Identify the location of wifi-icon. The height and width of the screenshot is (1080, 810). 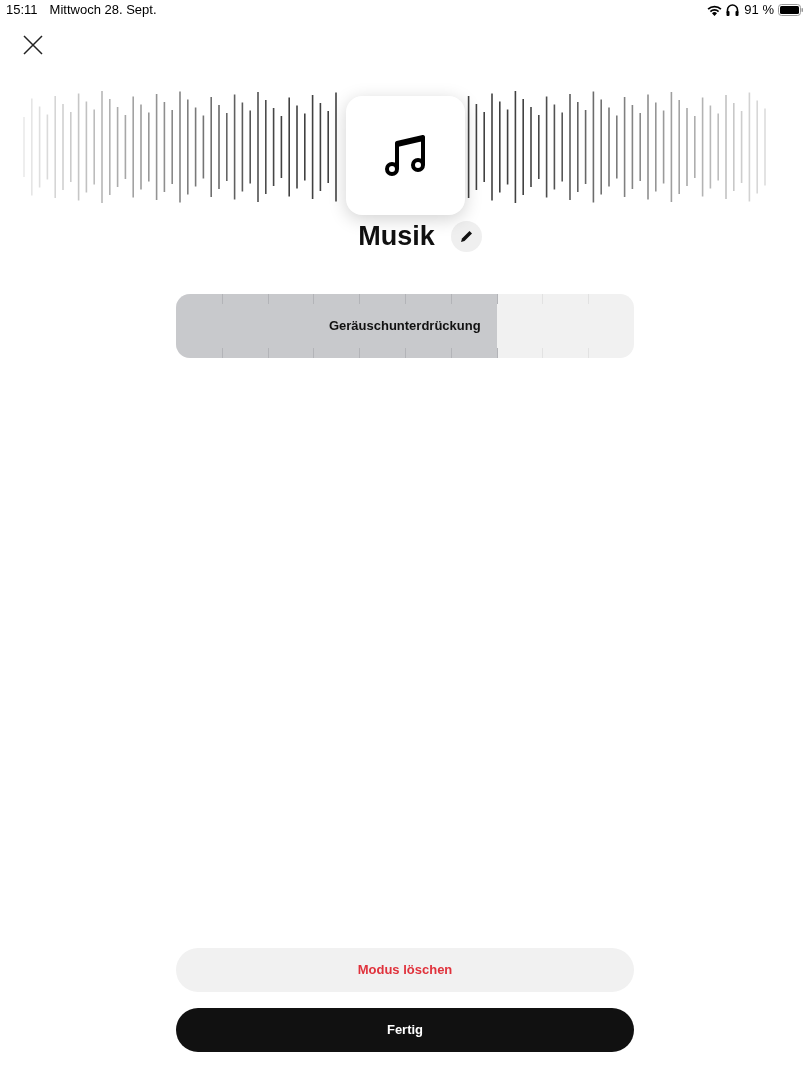
(715, 10).